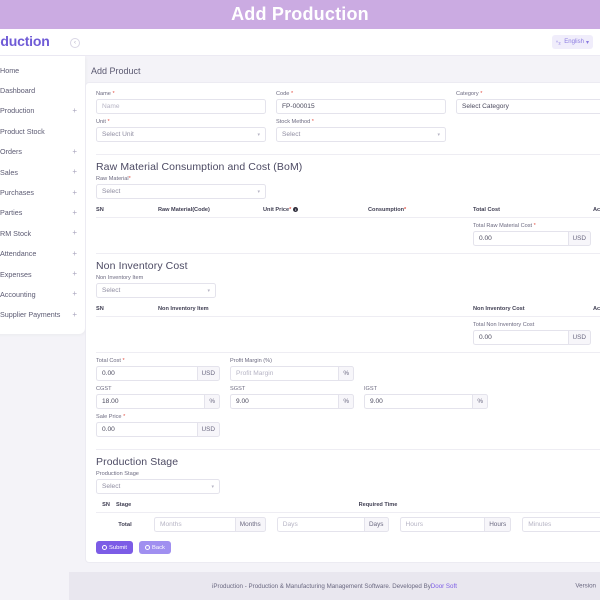  I want to click on sgst-suffix: %, so click(346, 401).